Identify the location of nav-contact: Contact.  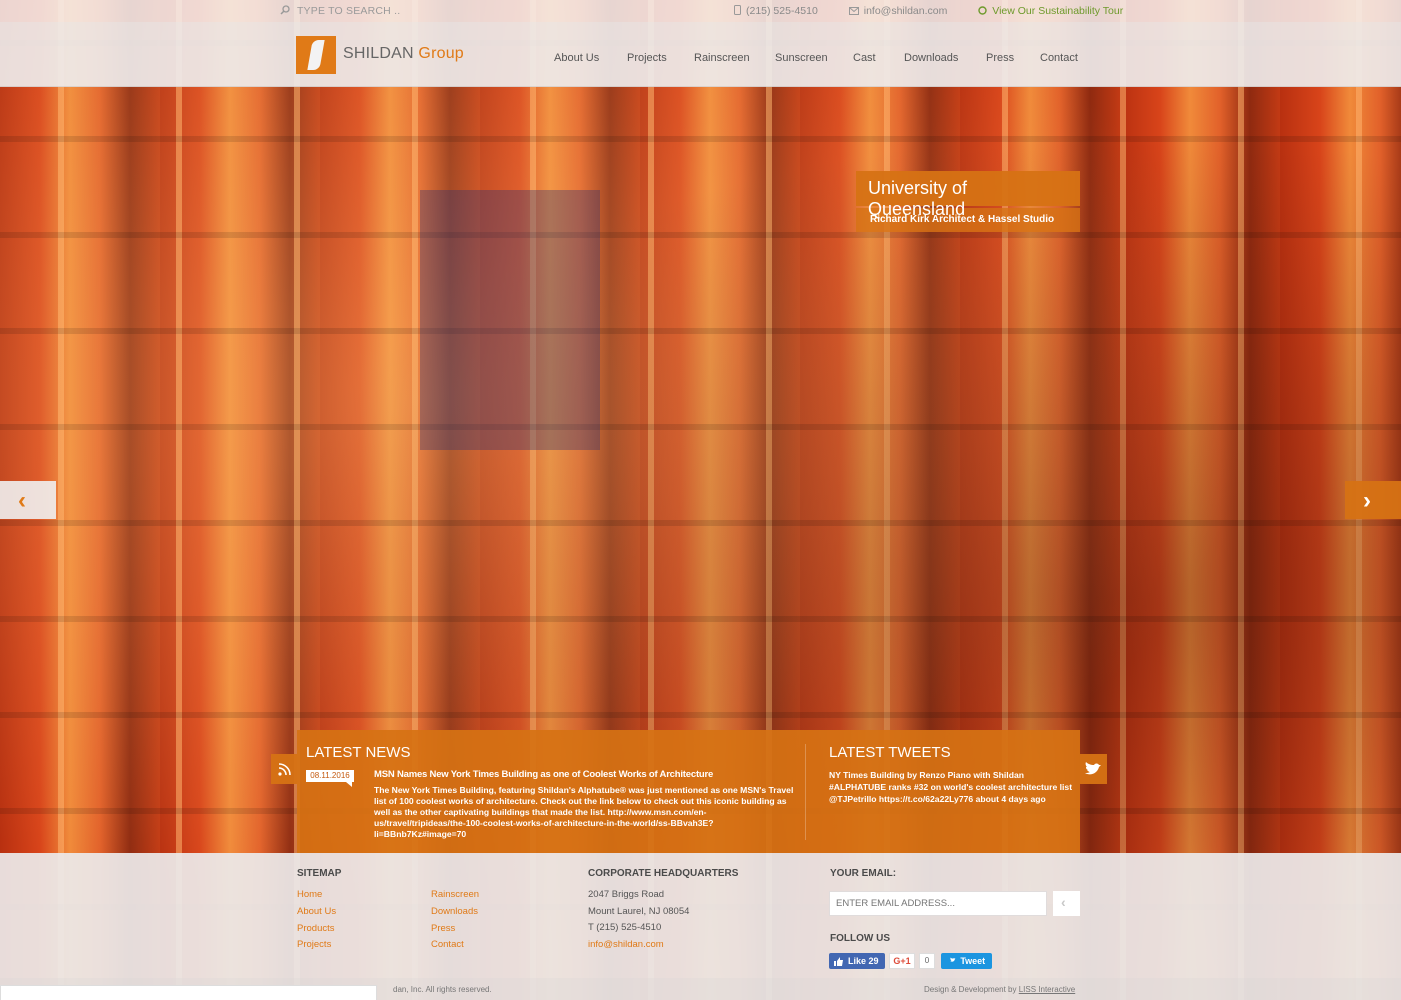
(1059, 58).